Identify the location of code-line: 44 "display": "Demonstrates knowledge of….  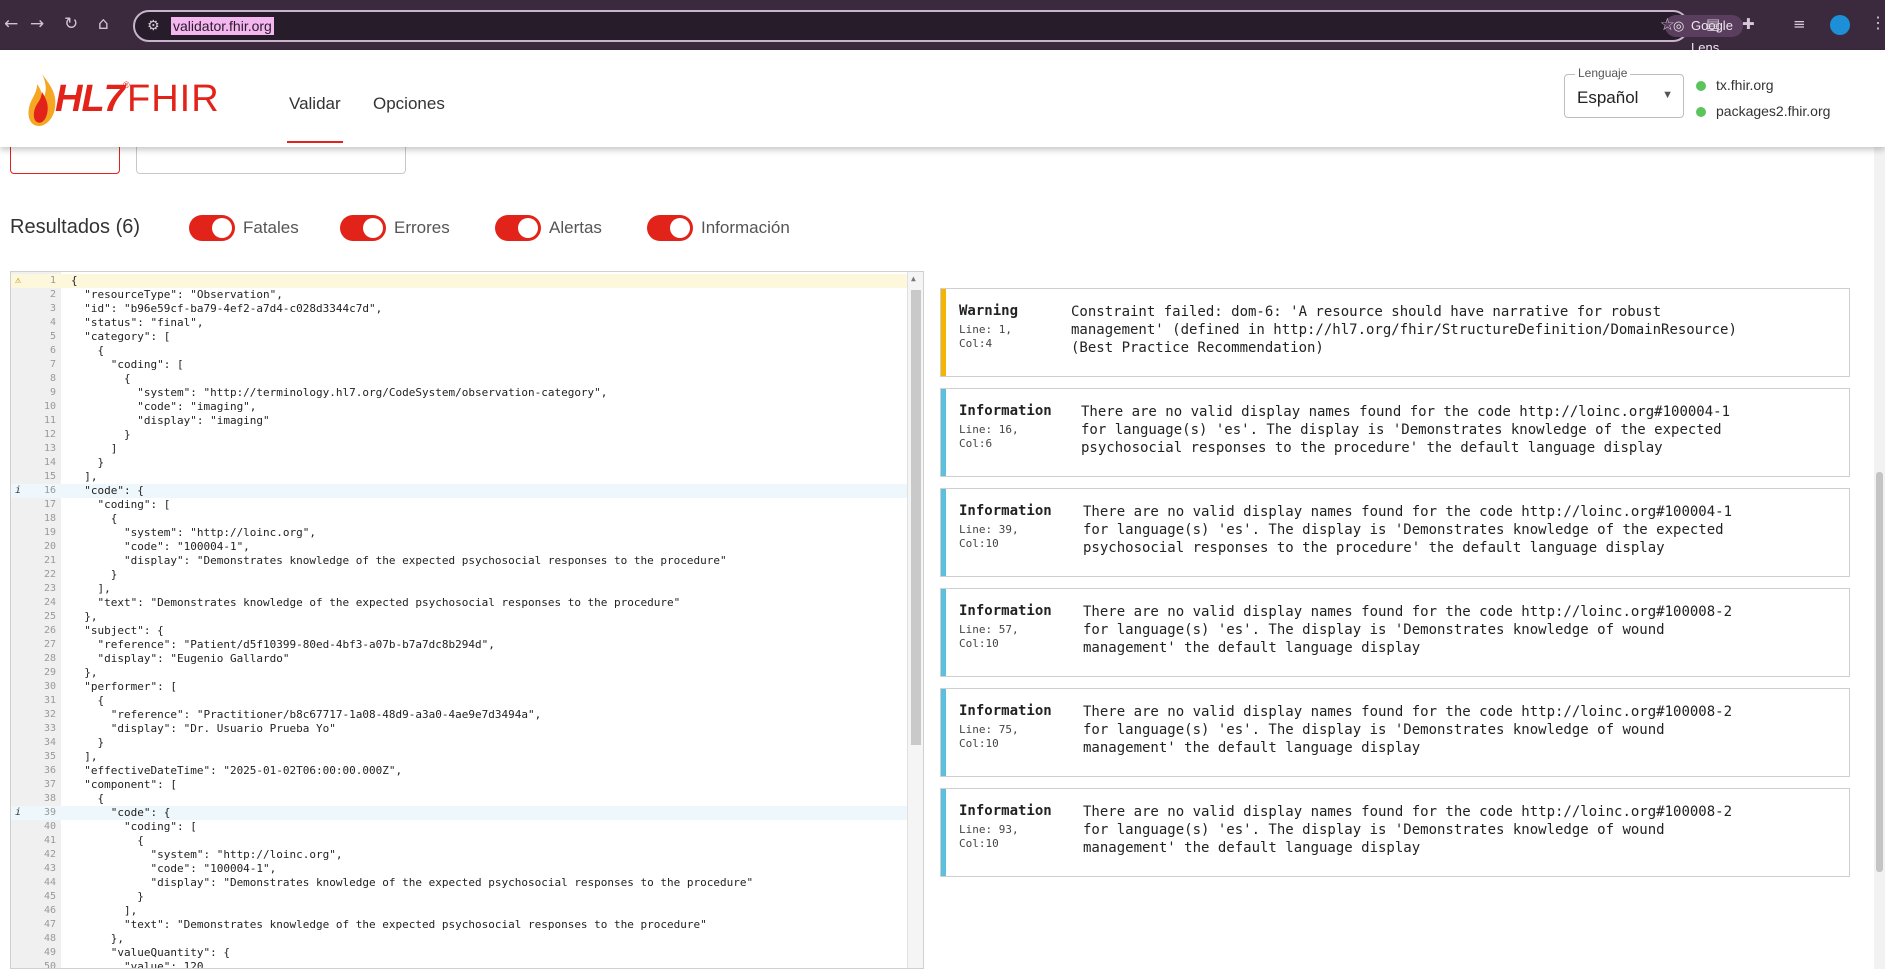
(460, 883).